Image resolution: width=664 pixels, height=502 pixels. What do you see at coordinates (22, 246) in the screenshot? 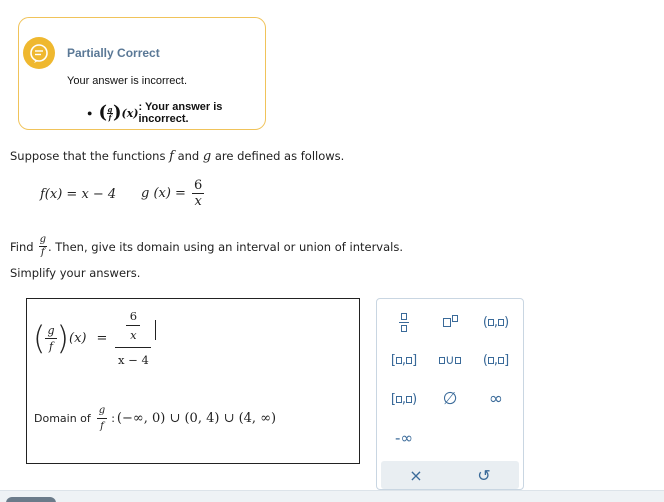
I see `find-label: Find` at bounding box center [22, 246].